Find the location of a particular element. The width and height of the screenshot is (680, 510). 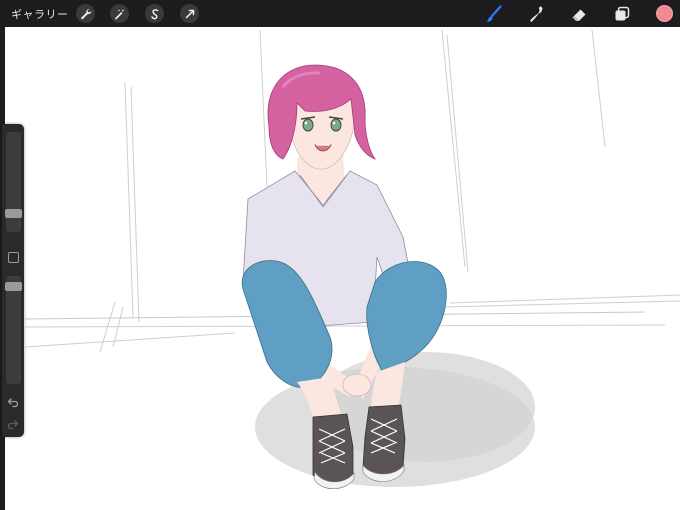

smudge-icon is located at coordinates (537, 14).